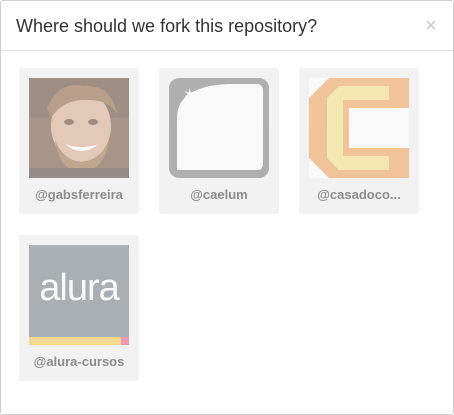  What do you see at coordinates (219, 194) in the screenshot?
I see `account-login: @caelum` at bounding box center [219, 194].